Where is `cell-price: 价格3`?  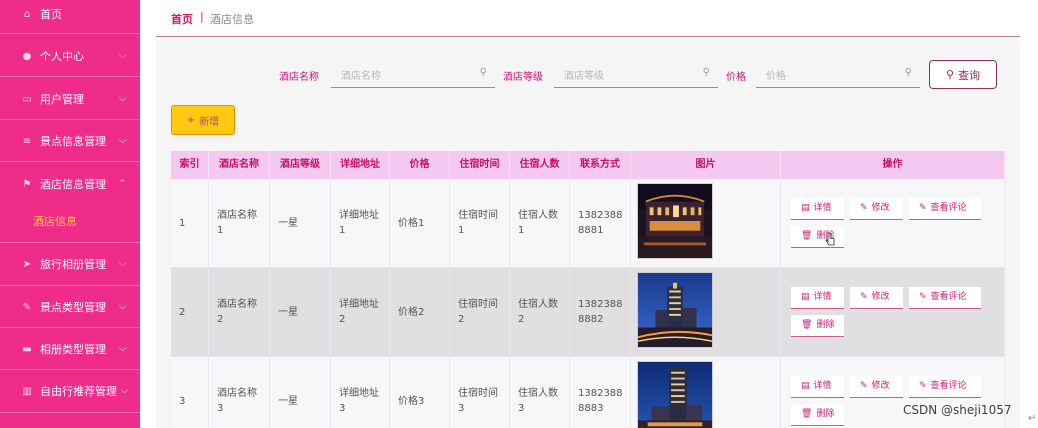
cell-price: 价格3 is located at coordinates (420, 392).